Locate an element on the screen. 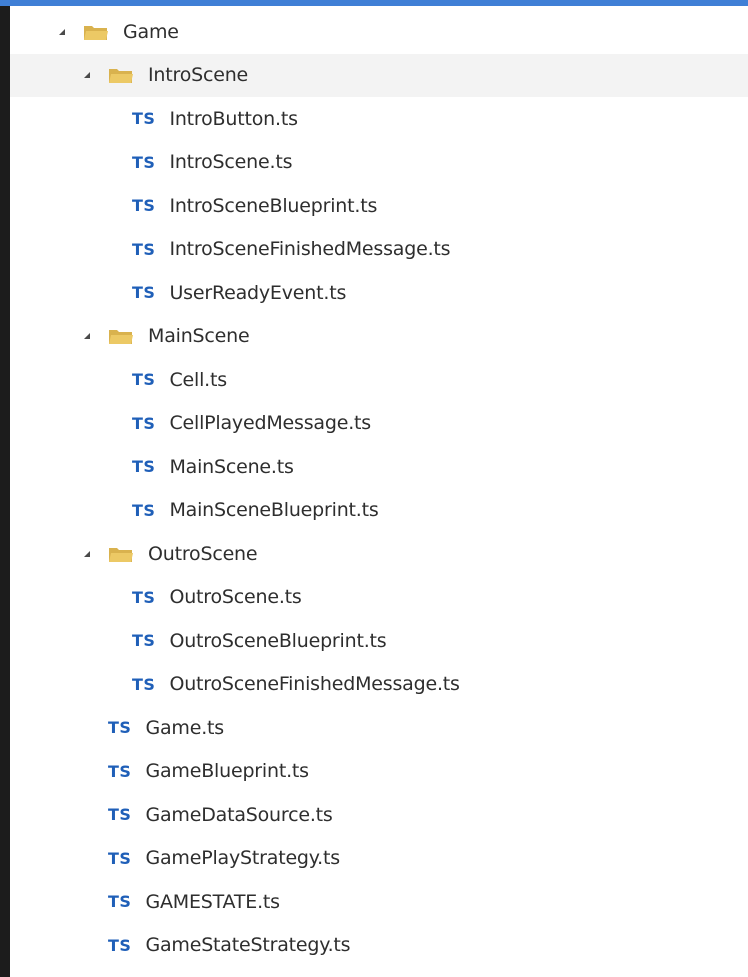 Image resolution: width=748 pixels, height=977 pixels. folder-label: IntroScene is located at coordinates (198, 75).